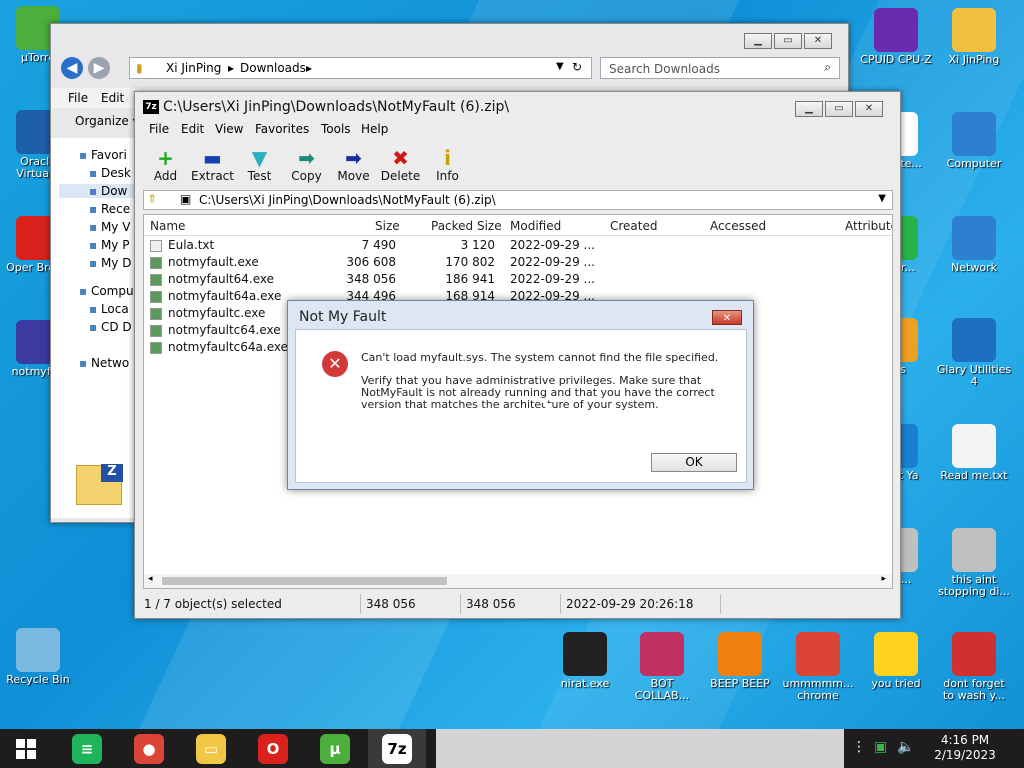 Image resolution: width=1024 pixels, height=768 pixels. Describe the element at coordinates (738, 226) in the screenshot. I see `column-accessed: Accessed` at that location.